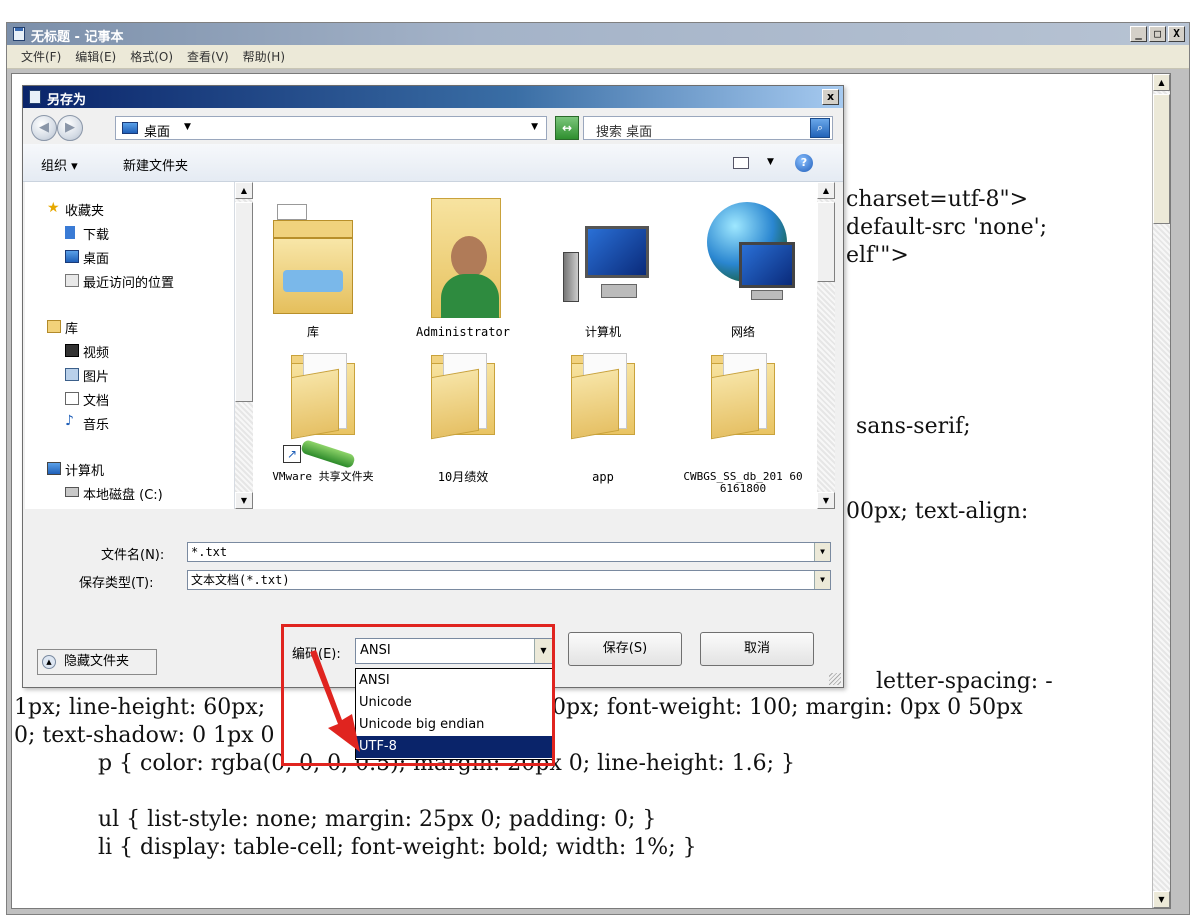  Describe the element at coordinates (603, 477) in the screenshot. I see `file-label: app` at that location.